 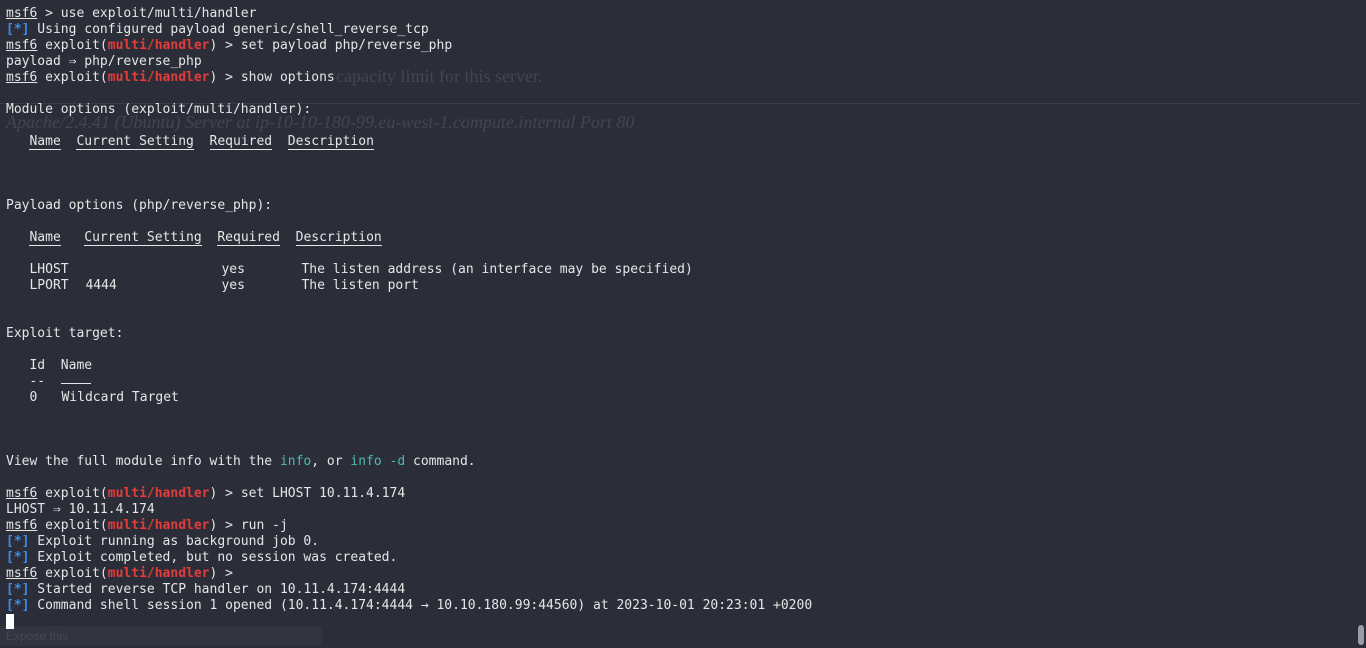 What do you see at coordinates (295, 461) in the screenshot?
I see `info-command-link: info` at bounding box center [295, 461].